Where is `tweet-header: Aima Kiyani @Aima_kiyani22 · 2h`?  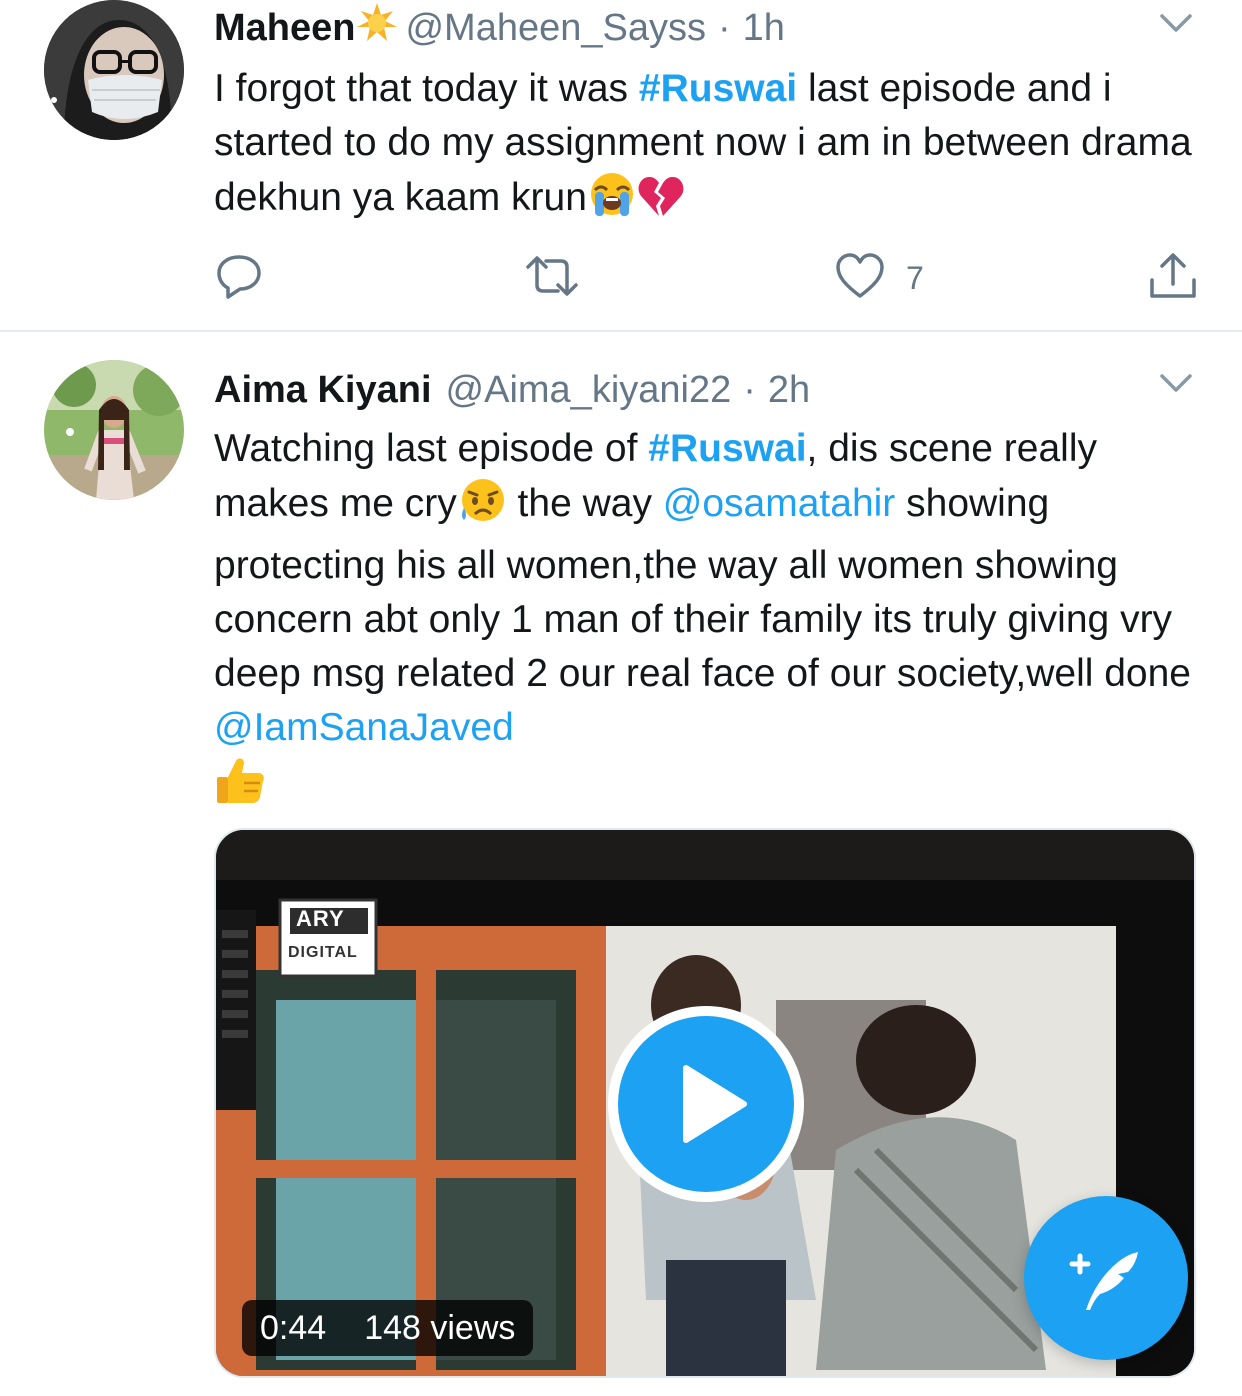 tweet-header: Aima Kiyani @Aima_kiyani22 · 2h is located at coordinates (512, 390).